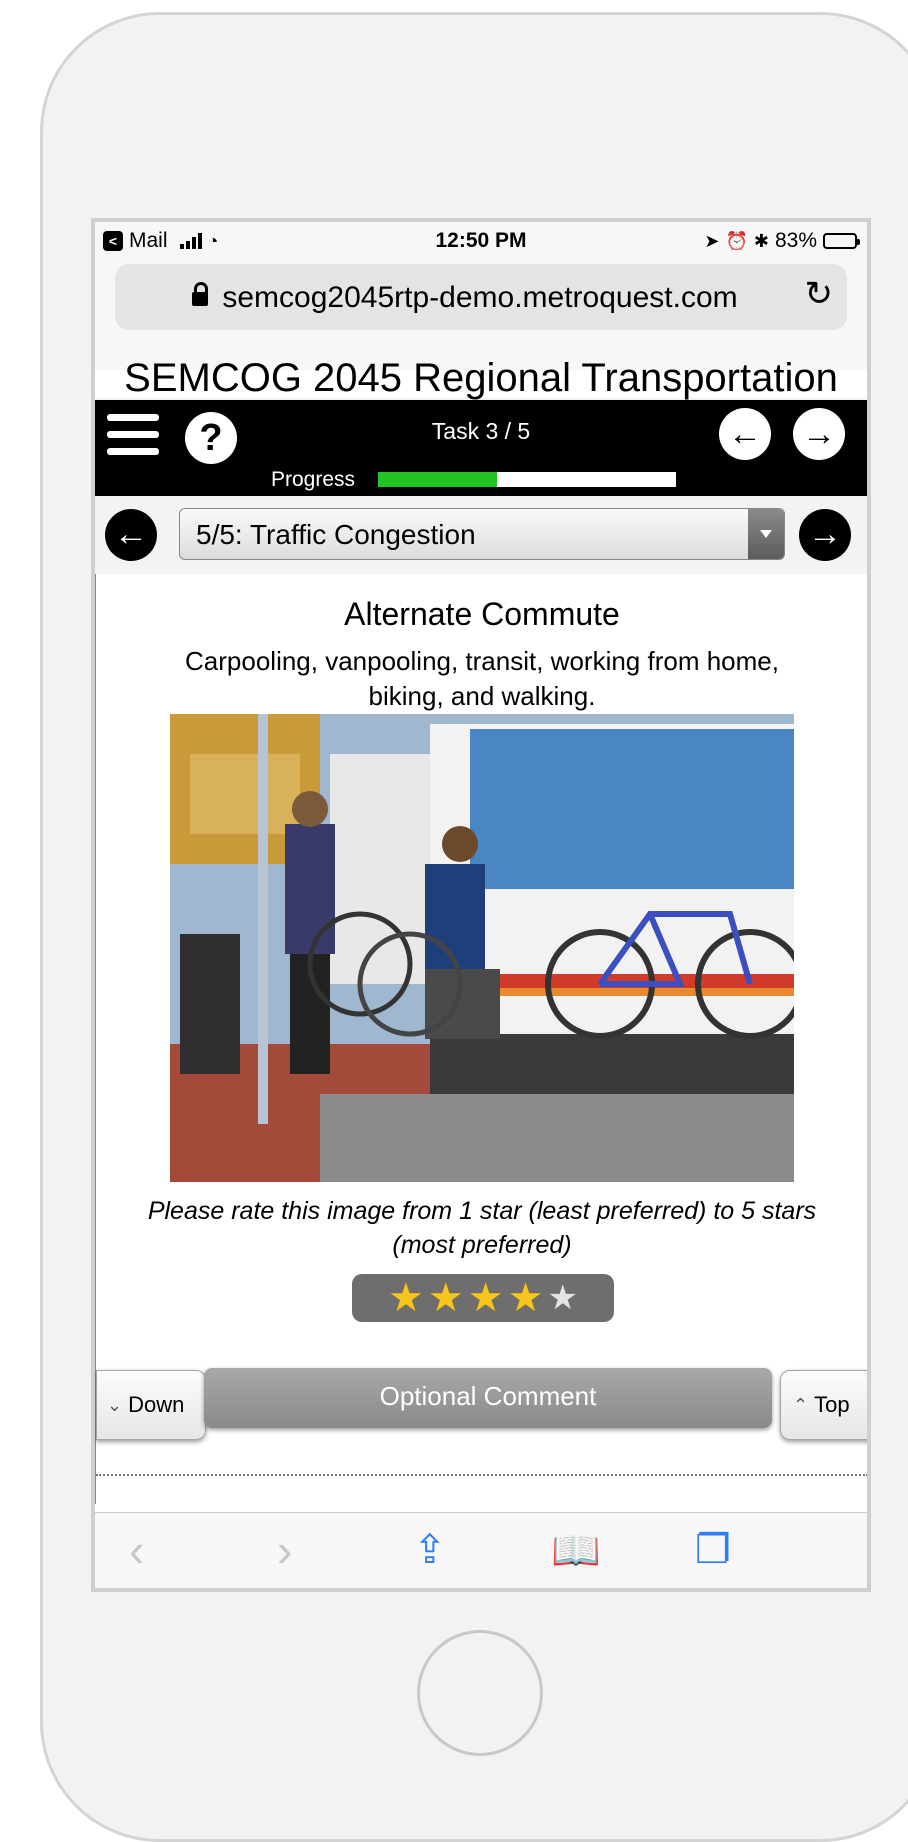 The image size is (908, 1842). What do you see at coordinates (712, 240) in the screenshot?
I see `location-icon: ➤` at bounding box center [712, 240].